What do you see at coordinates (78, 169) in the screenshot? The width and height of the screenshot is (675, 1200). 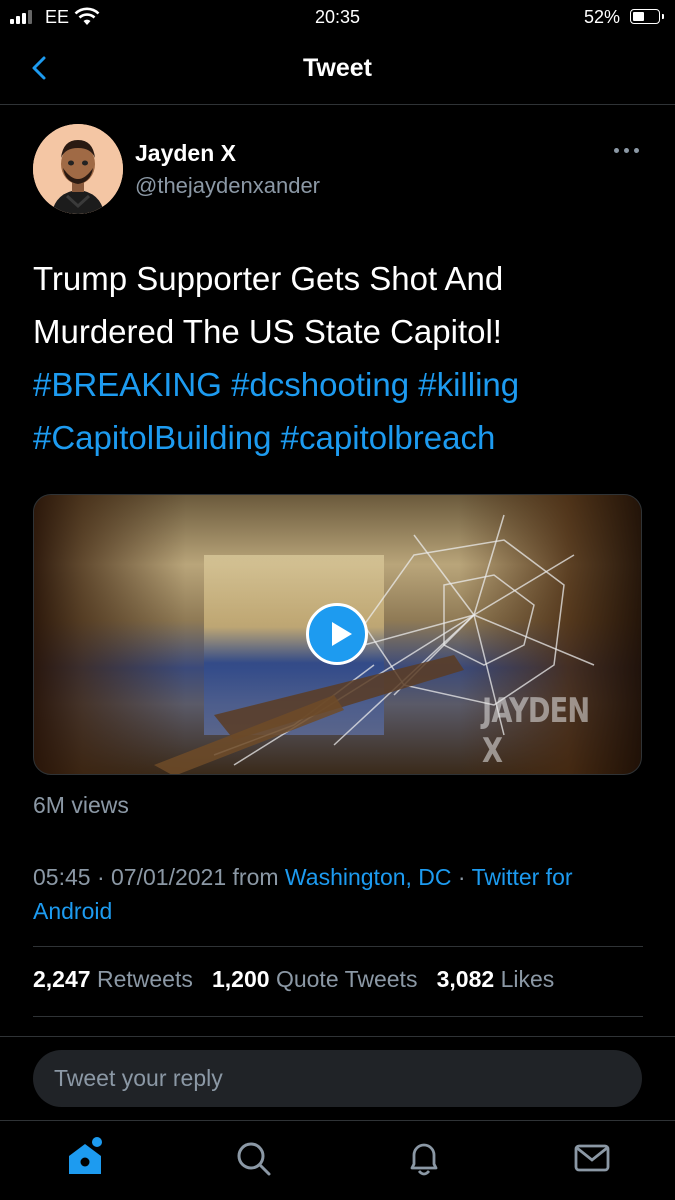 I see `avatar` at bounding box center [78, 169].